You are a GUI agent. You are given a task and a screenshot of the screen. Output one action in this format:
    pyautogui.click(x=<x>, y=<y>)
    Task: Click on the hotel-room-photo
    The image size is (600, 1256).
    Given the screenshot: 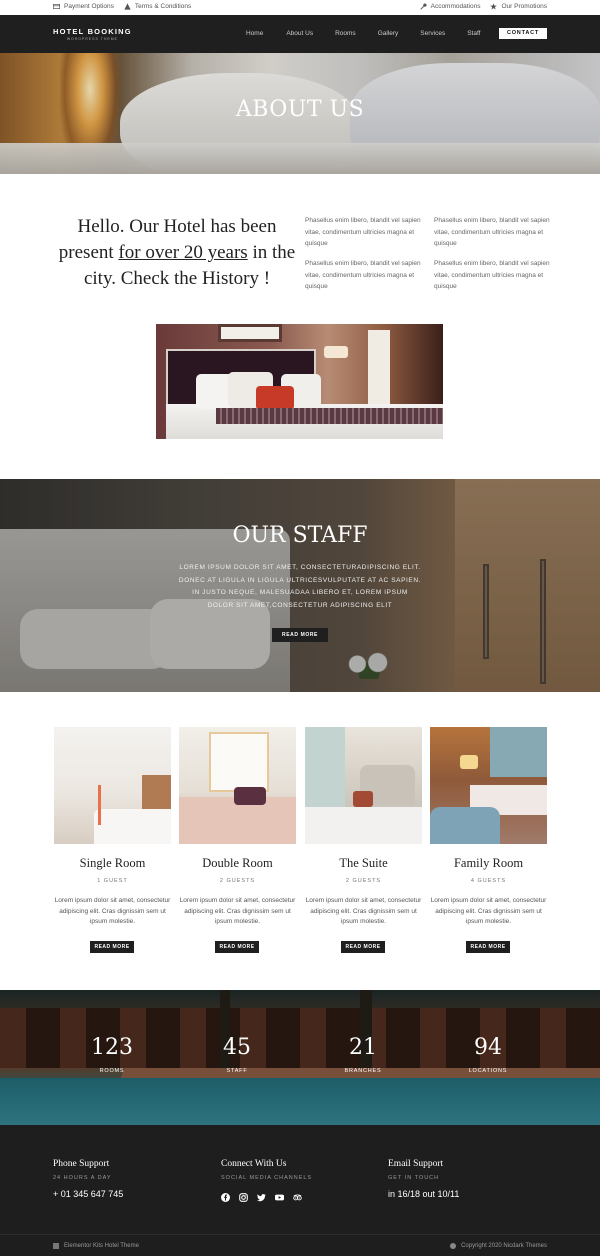 What is the action you would take?
    pyautogui.click(x=299, y=381)
    